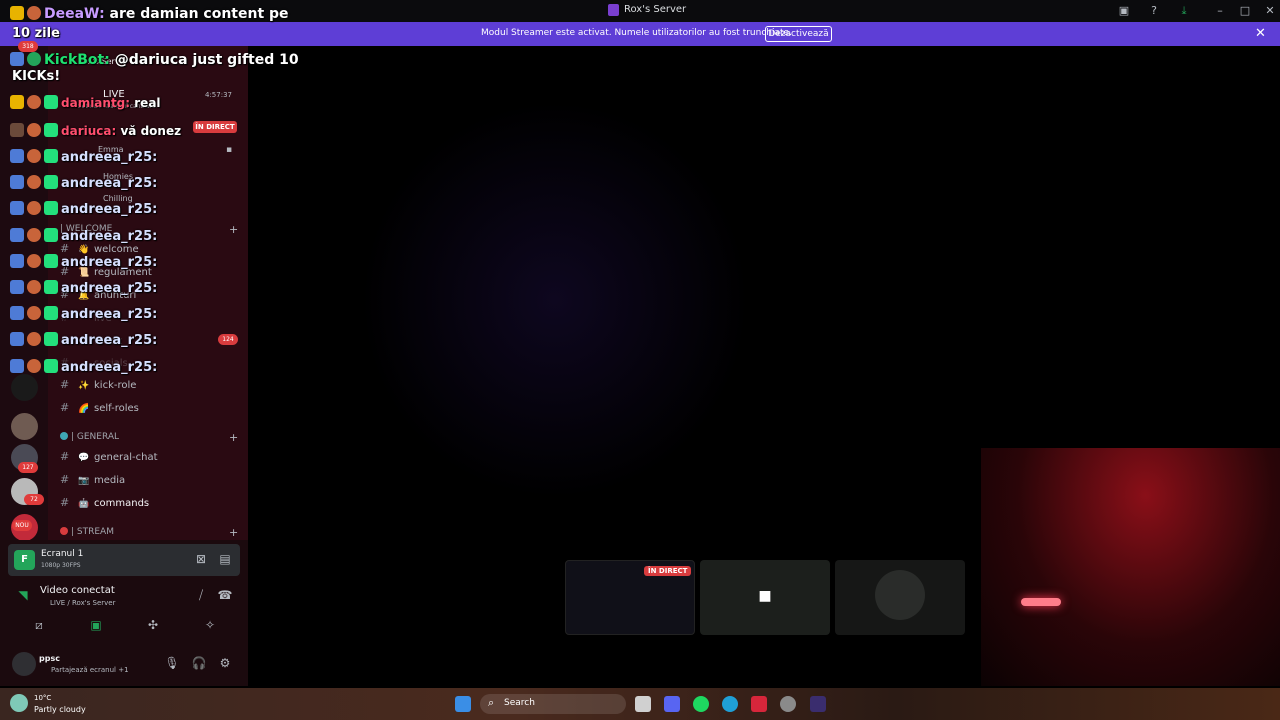 This screenshot has width=1280, height=720. Describe the element at coordinates (39, 625) in the screenshot. I see `camera-off-icon: ⧄` at that location.